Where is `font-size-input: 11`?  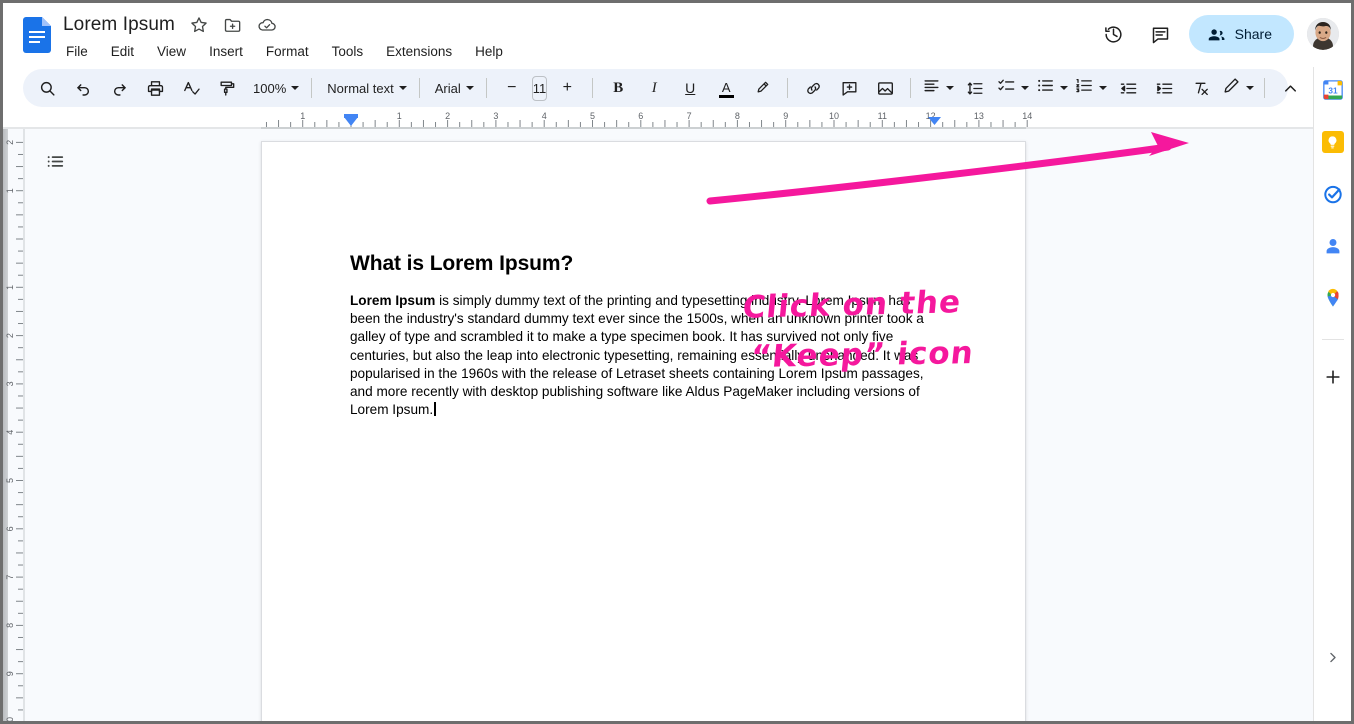 font-size-input: 11 is located at coordinates (539, 88).